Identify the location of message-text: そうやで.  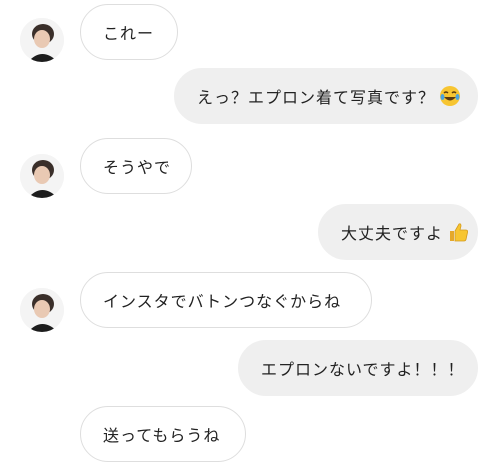
(137, 167).